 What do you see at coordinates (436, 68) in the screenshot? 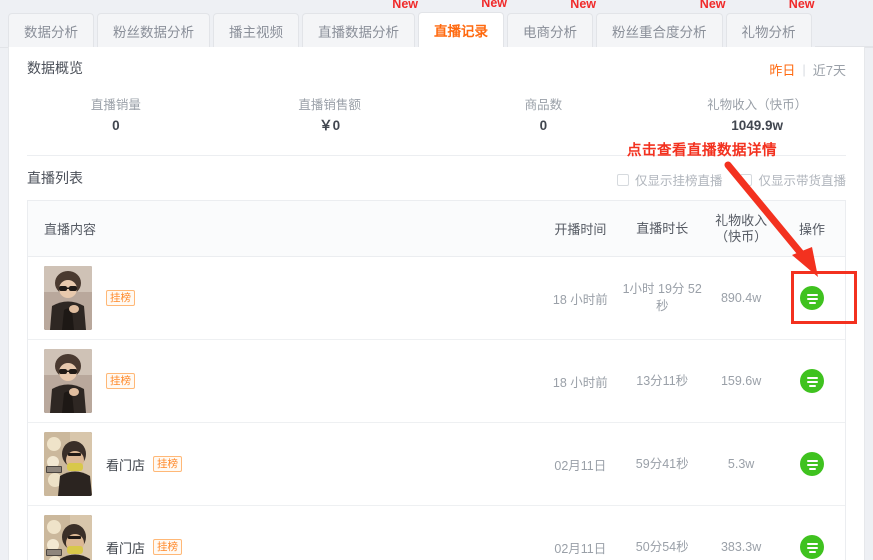
I see `overview-header: 数据概览 昨日 | 近7天` at bounding box center [436, 68].